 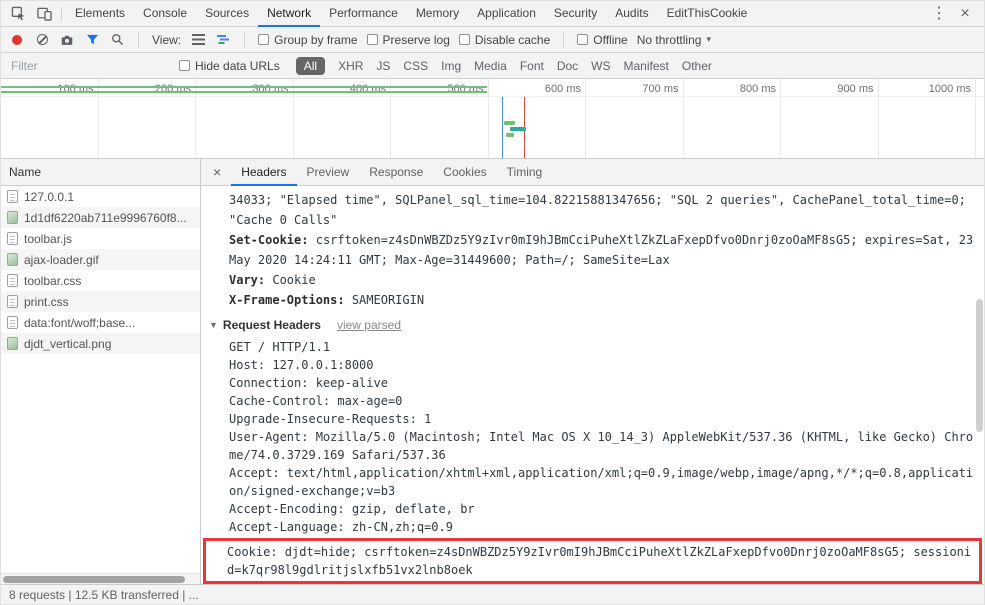 I want to click on tab-preview: Preview, so click(x=328, y=172).